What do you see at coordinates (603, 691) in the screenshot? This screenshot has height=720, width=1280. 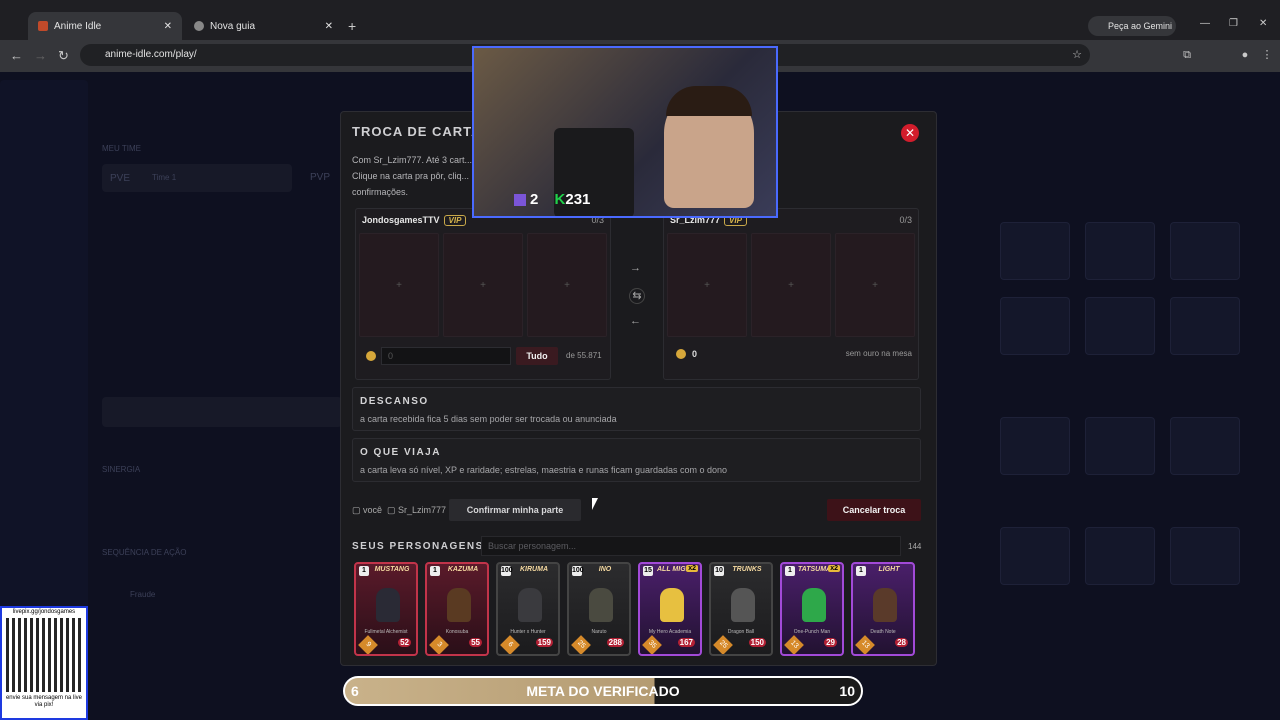 I see `goal-title: META DO VERIFICADO` at bounding box center [603, 691].